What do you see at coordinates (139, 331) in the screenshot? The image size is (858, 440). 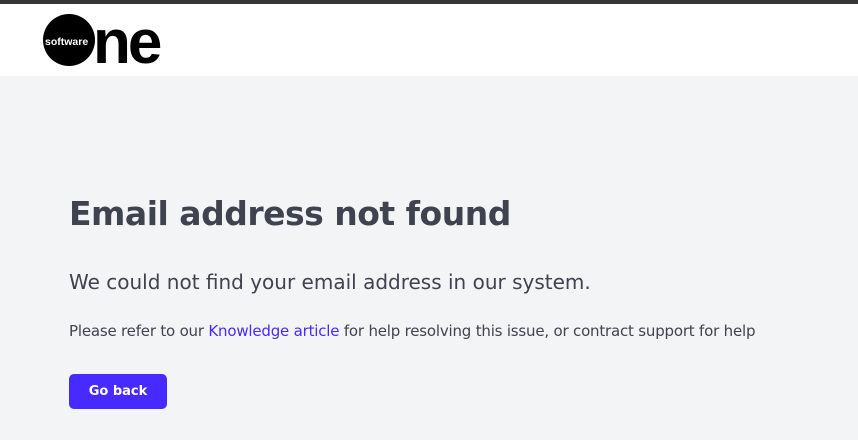 I see `help-text-prefix: Please refer to our` at bounding box center [139, 331].